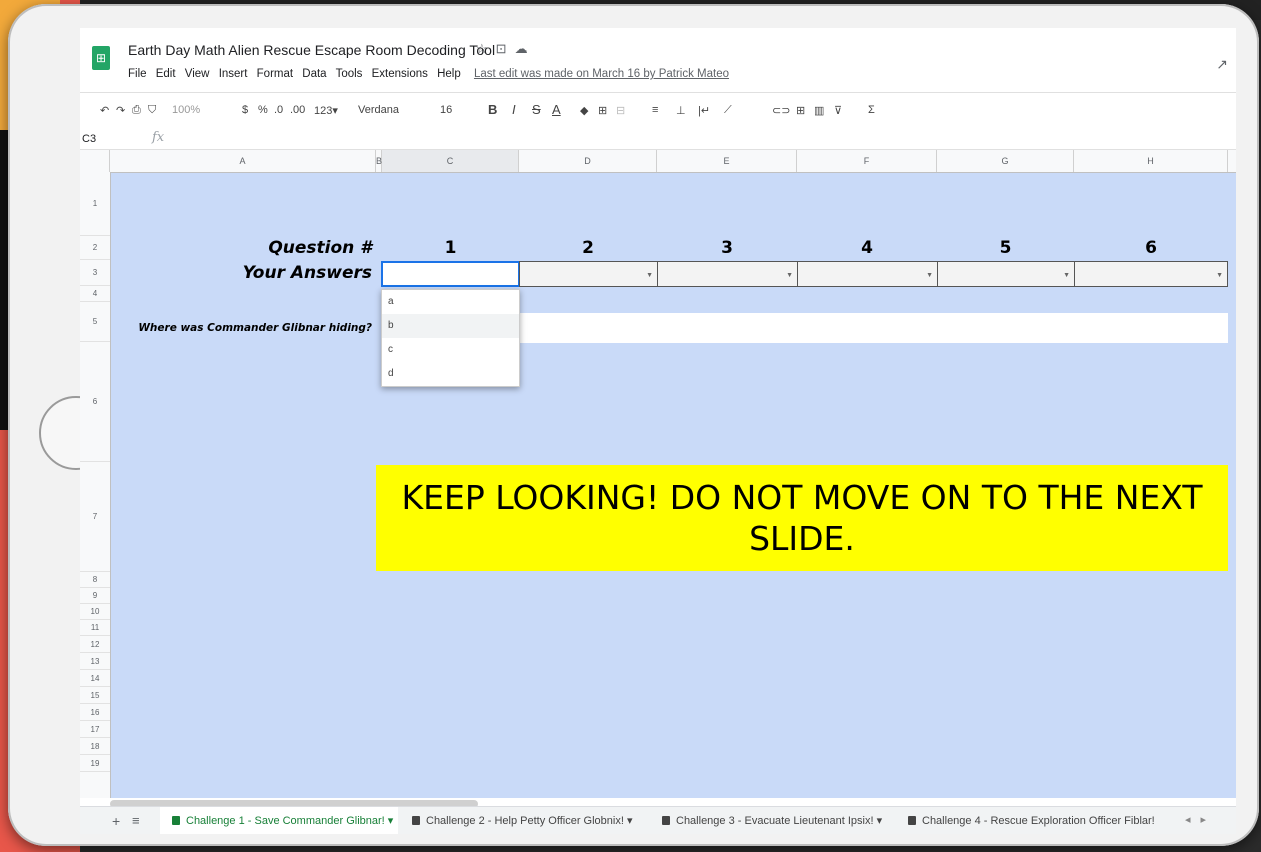  Describe the element at coordinates (278, 110) in the screenshot. I see `decrease-decimal-button: .0` at that location.